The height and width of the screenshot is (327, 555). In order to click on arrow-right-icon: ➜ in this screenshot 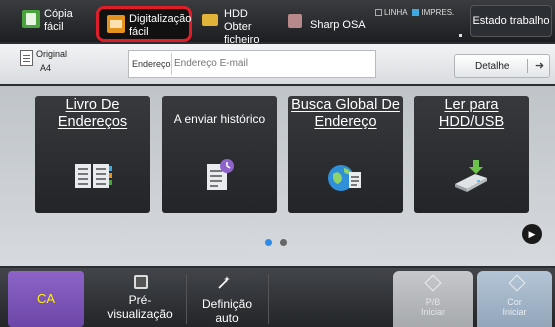, I will do `click(540, 66)`.